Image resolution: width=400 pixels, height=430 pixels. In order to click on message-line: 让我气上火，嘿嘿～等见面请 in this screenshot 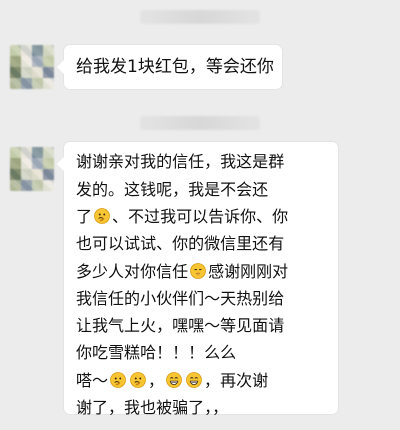, I will do `click(180, 325)`.